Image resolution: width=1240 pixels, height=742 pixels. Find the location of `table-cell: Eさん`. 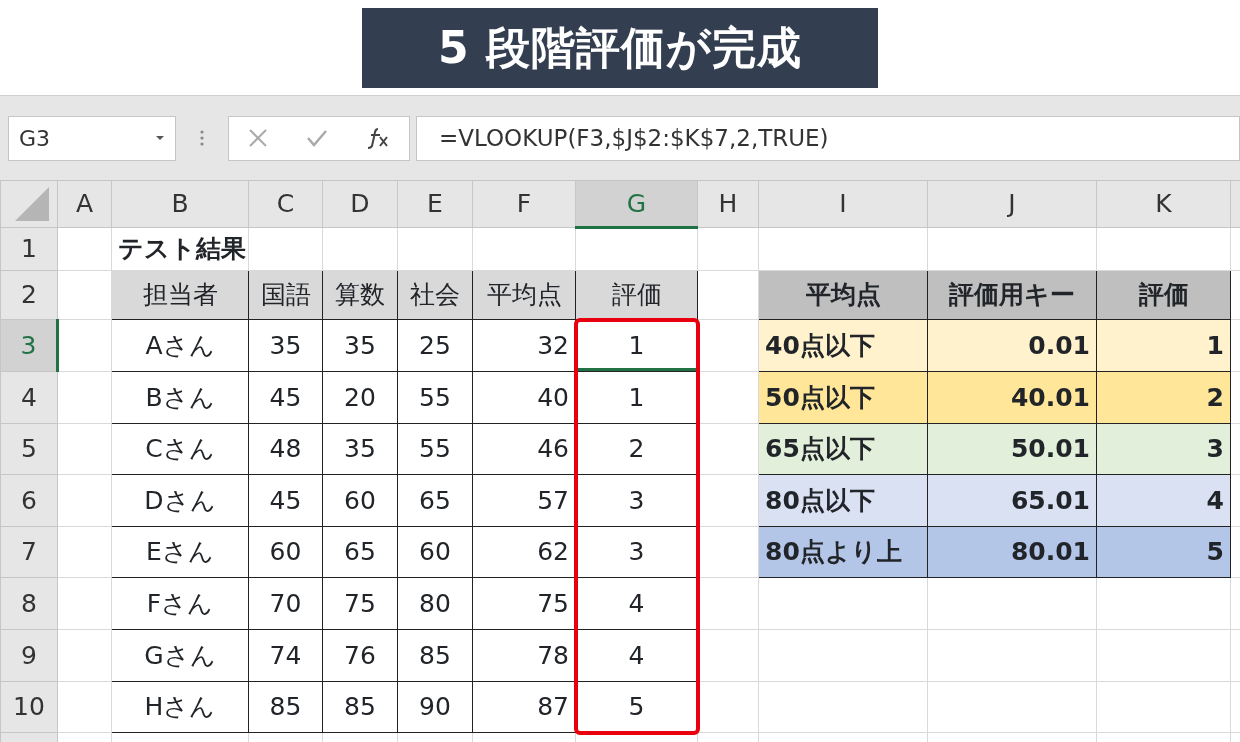

table-cell: Eさん is located at coordinates (180, 552).